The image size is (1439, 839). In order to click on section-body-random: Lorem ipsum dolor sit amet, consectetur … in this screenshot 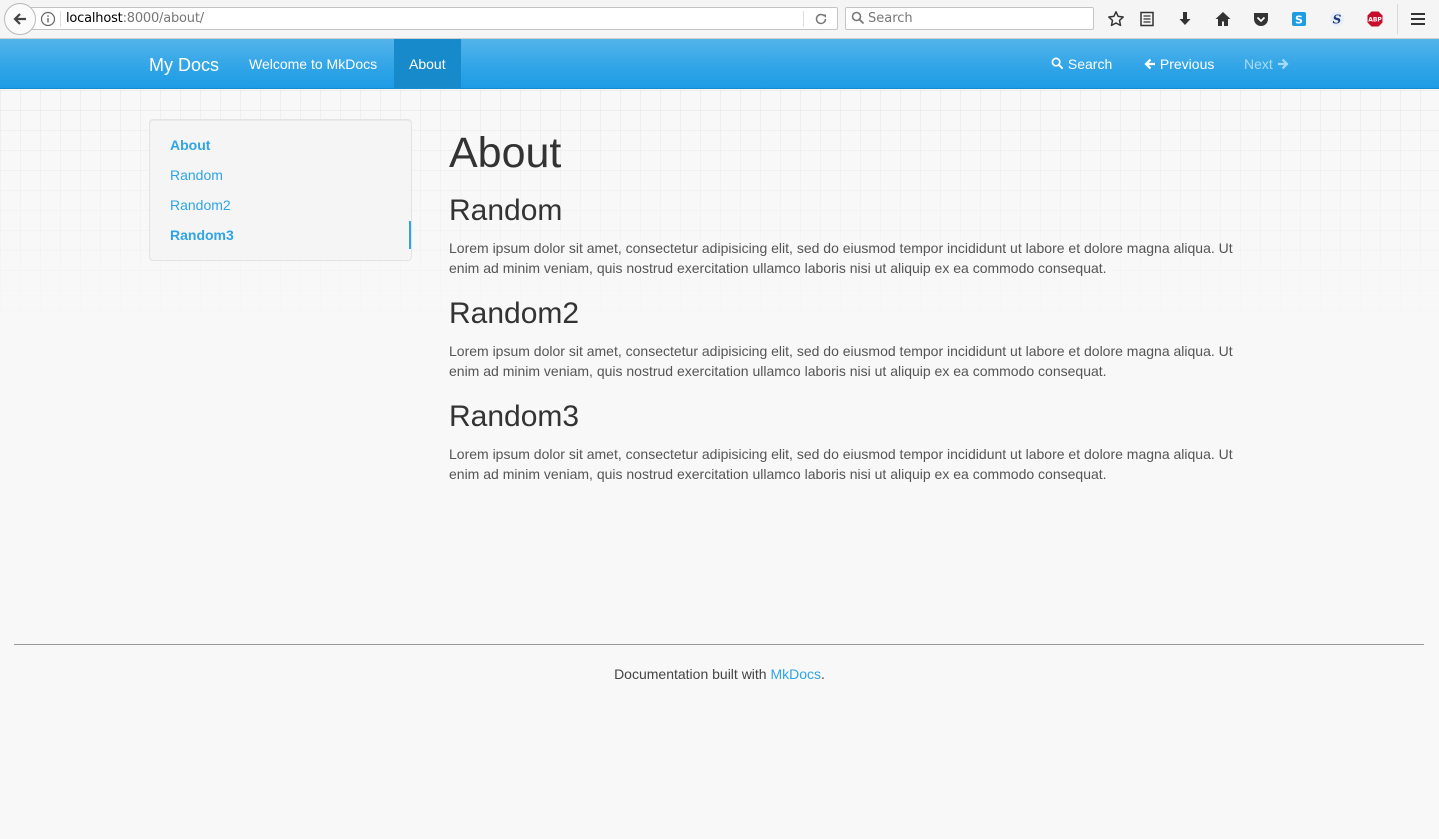, I will do `click(841, 258)`.